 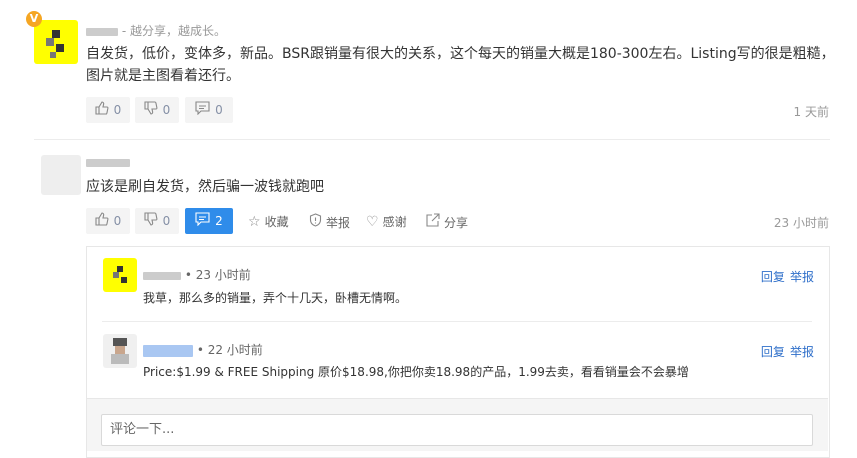 I want to click on share-button: 分享, so click(x=447, y=222).